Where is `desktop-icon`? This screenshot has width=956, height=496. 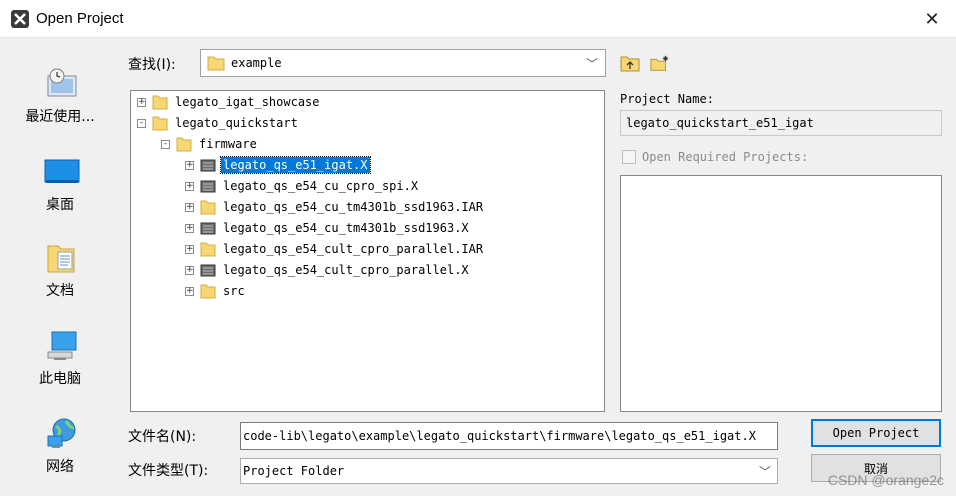 desktop-icon is located at coordinates (62, 171).